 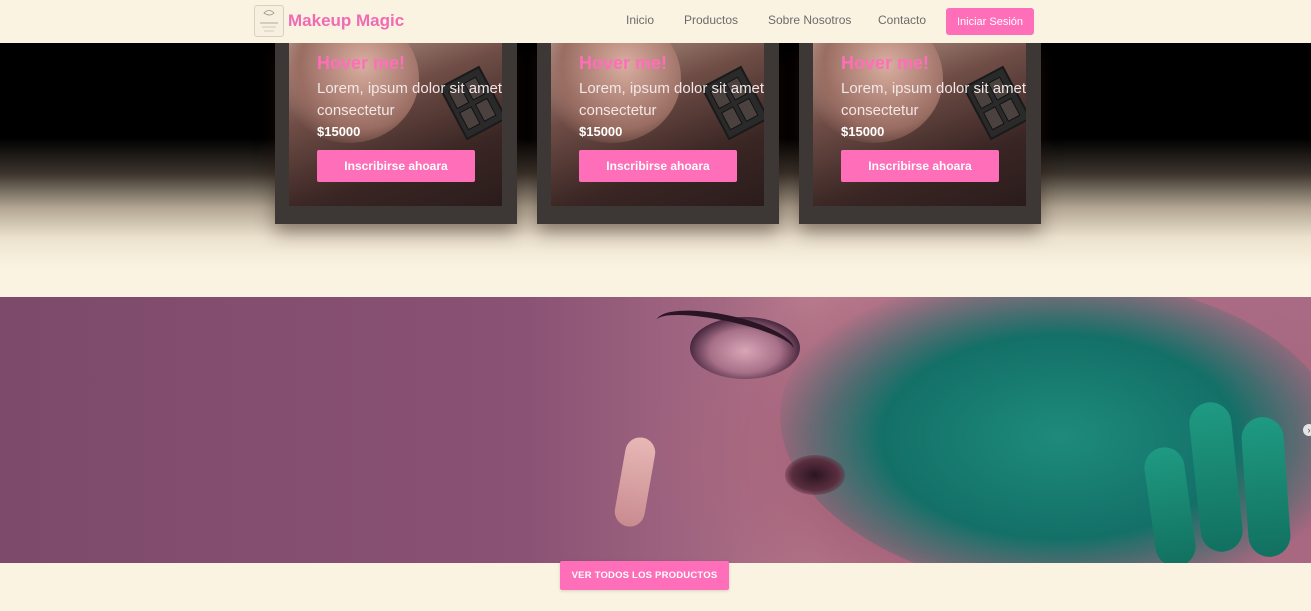 What do you see at coordinates (711, 20) in the screenshot?
I see `nav-link-productos: Productos` at bounding box center [711, 20].